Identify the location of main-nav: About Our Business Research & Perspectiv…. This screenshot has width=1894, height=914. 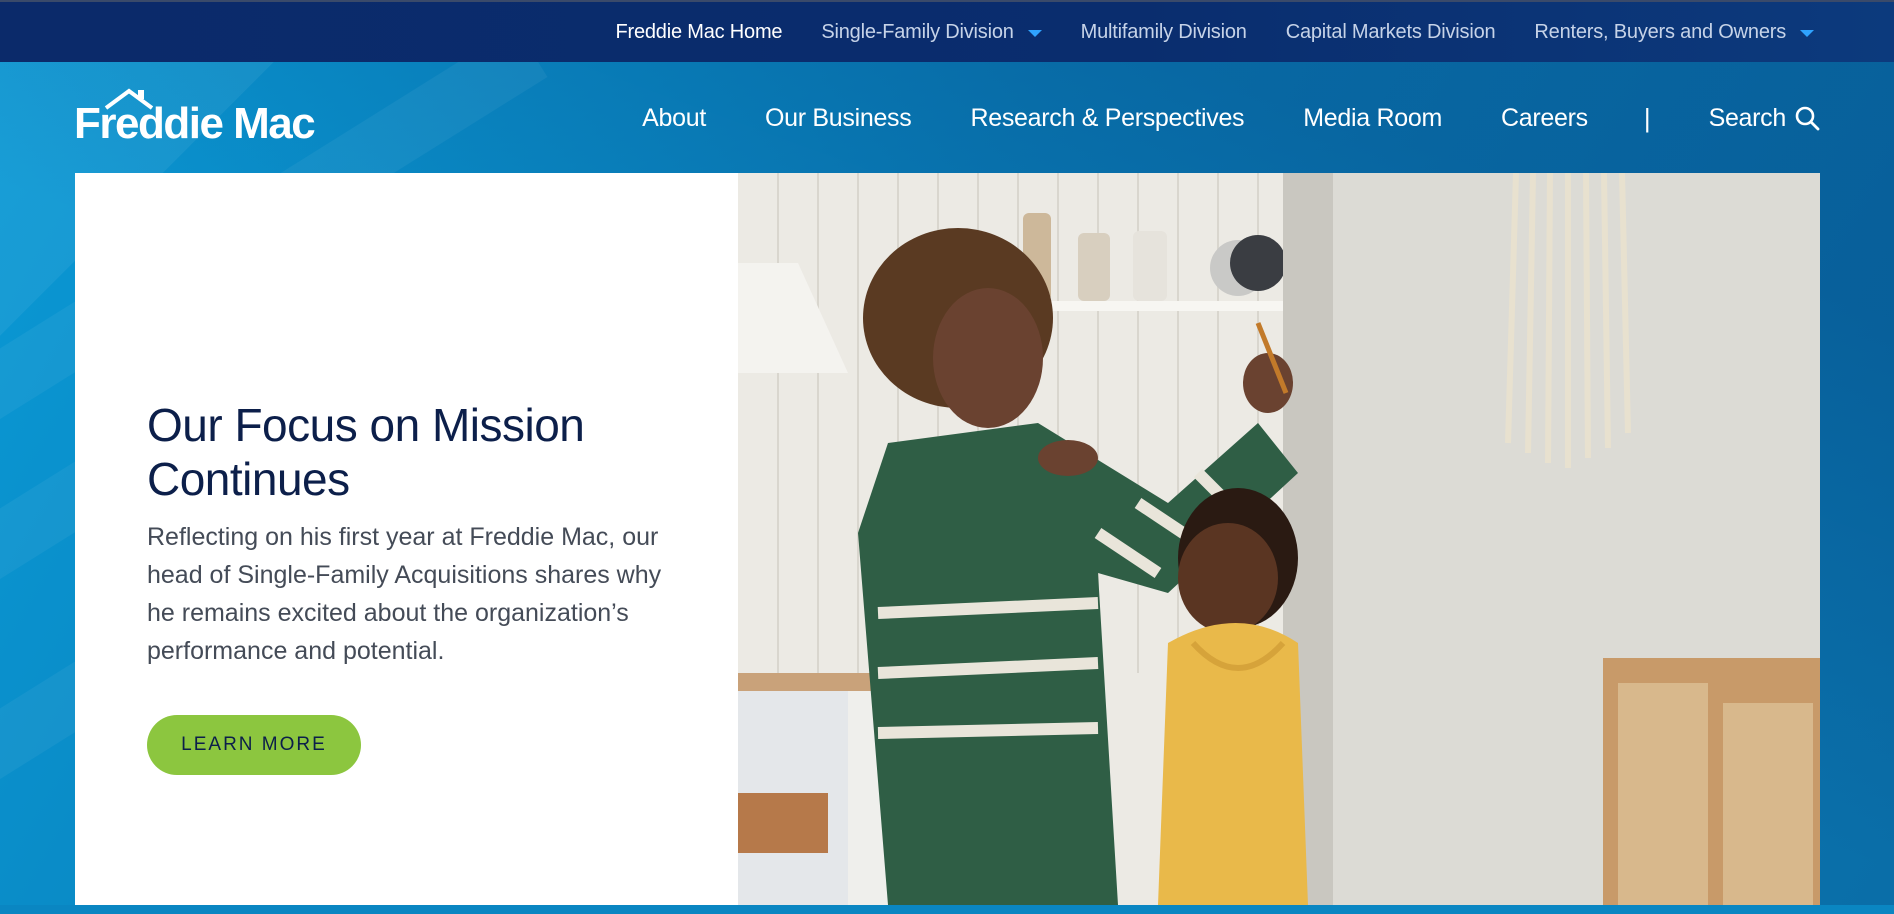
(1201, 118).